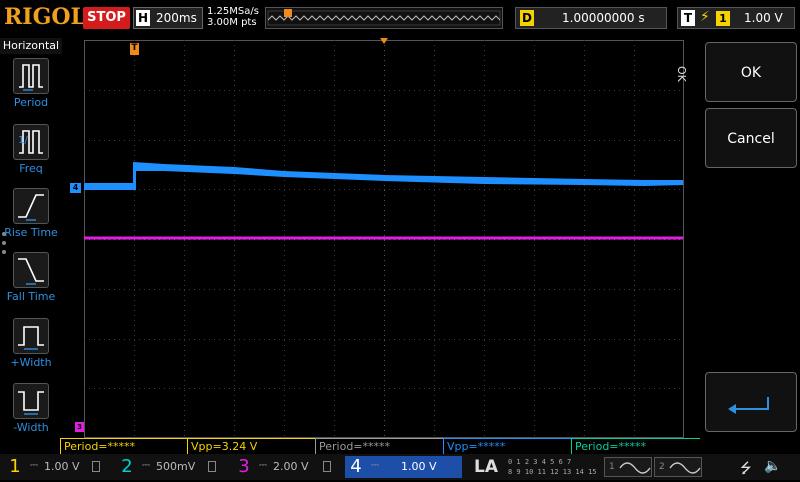  I want to click on channel-3-box: 3 ⎓ 2.00 V, so click(288, 467).